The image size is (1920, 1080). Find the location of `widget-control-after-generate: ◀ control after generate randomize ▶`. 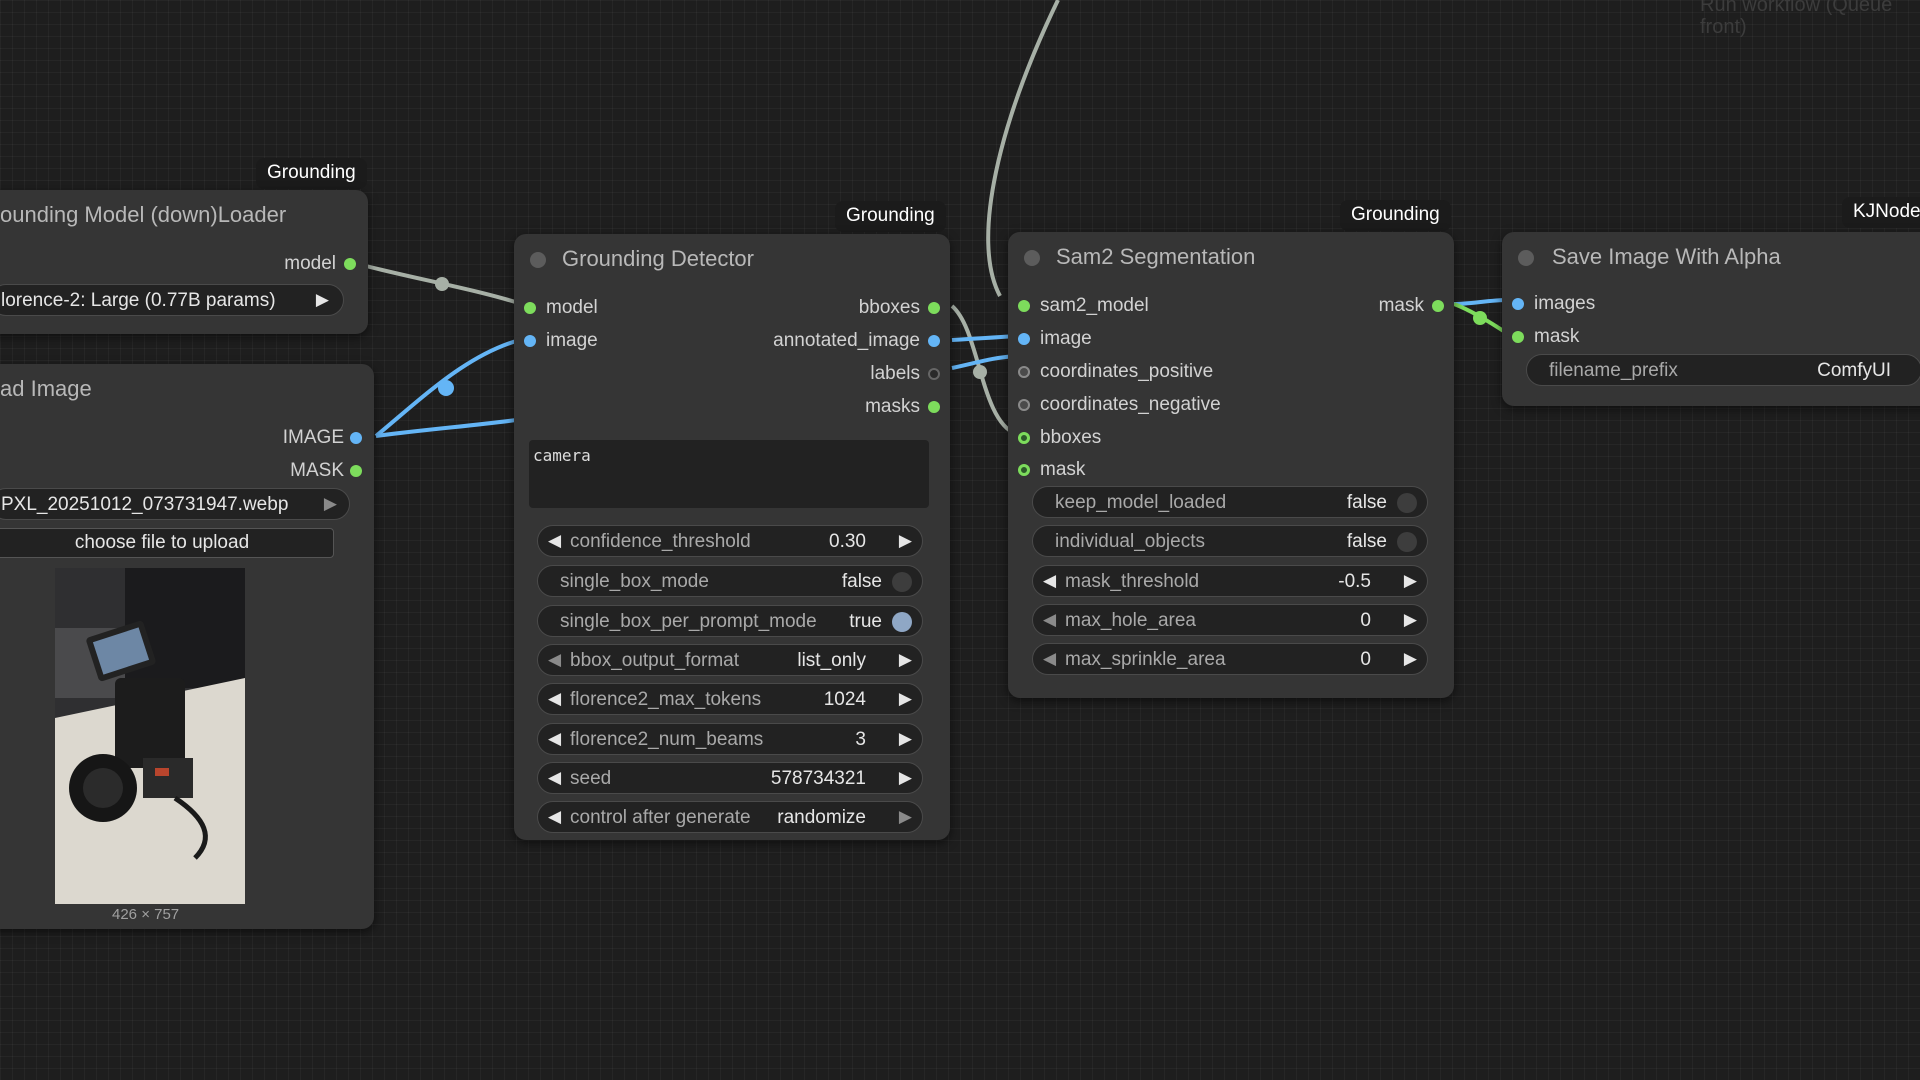

widget-control-after-generate: ◀ control after generate randomize ▶ is located at coordinates (730, 817).